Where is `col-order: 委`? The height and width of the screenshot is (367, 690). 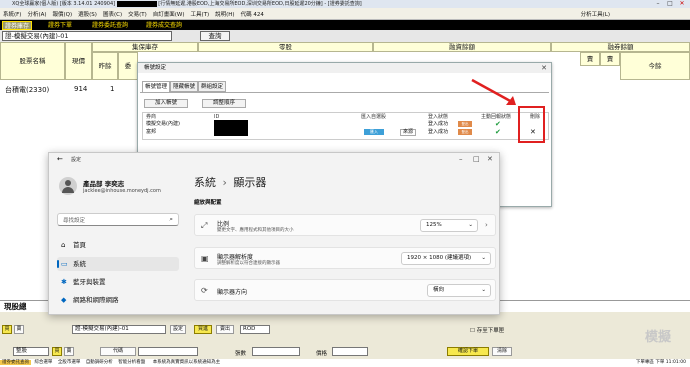 col-order: 委 is located at coordinates (128, 66).